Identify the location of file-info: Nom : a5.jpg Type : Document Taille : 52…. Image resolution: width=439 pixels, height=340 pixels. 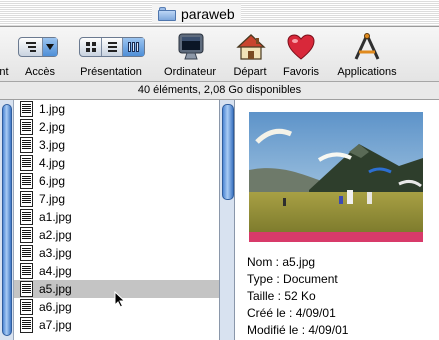
(297, 296).